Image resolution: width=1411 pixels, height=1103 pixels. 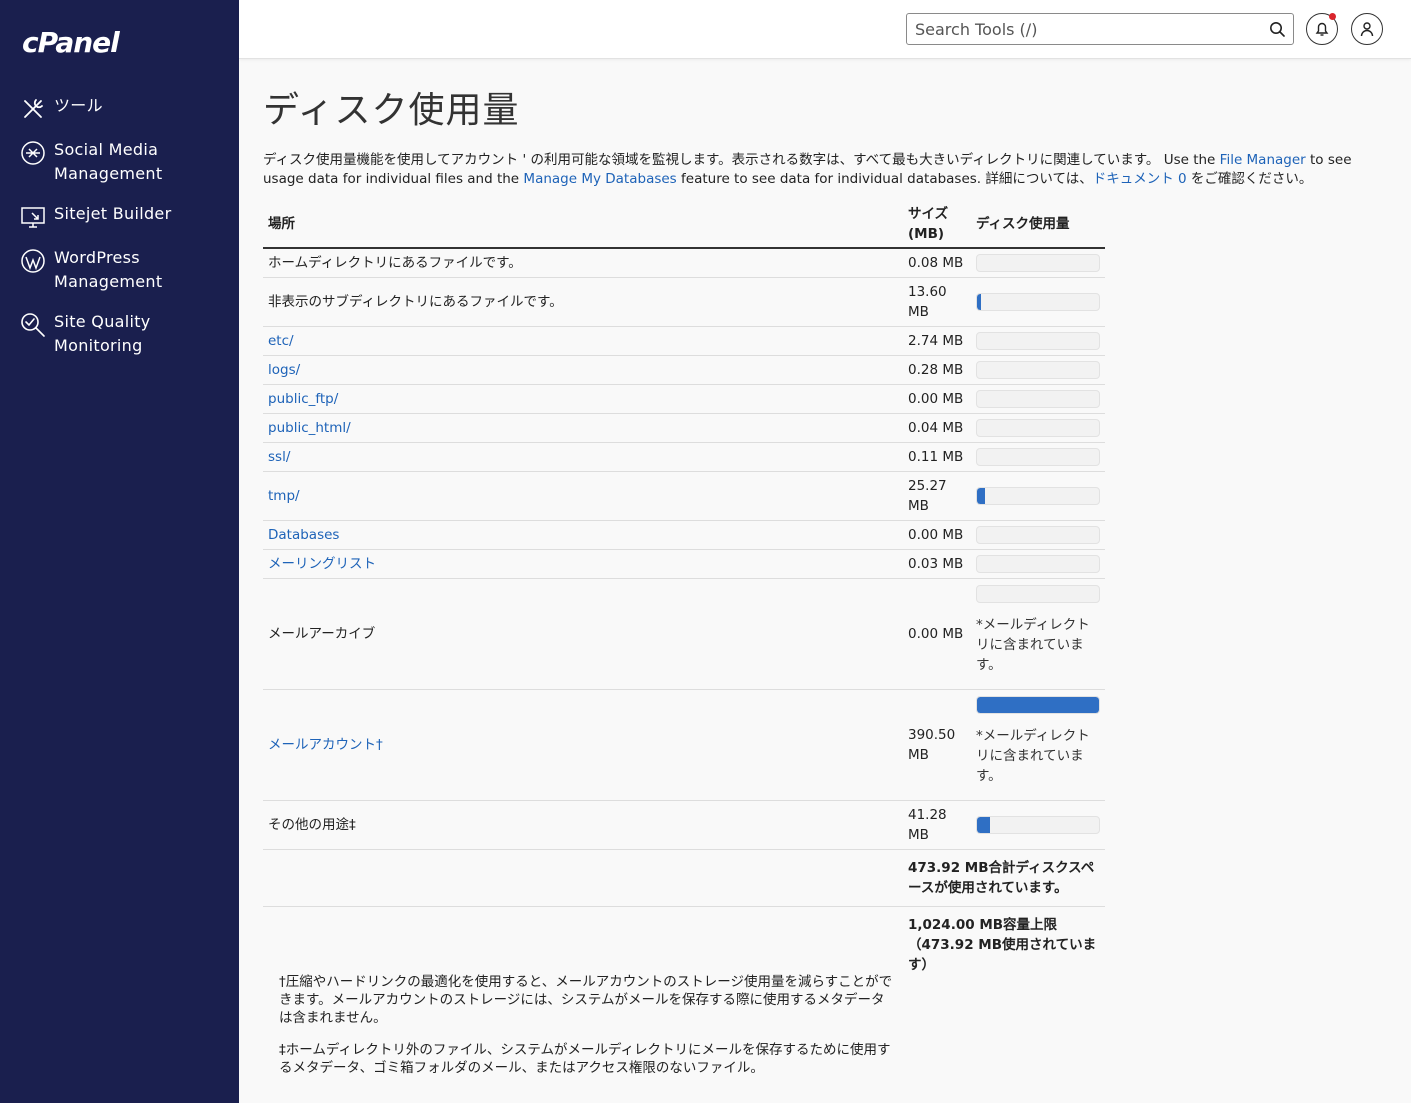 I want to click on notifications-button, so click(x=1322, y=29).